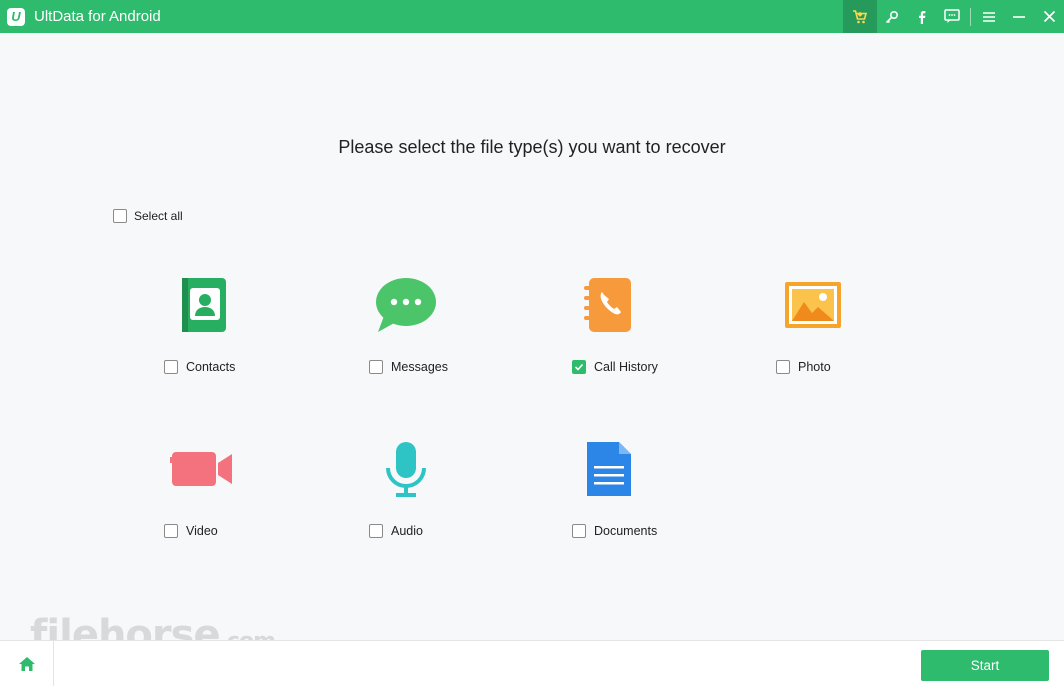 The image size is (1064, 686). I want to click on select-all-checkbox, so click(120, 216).